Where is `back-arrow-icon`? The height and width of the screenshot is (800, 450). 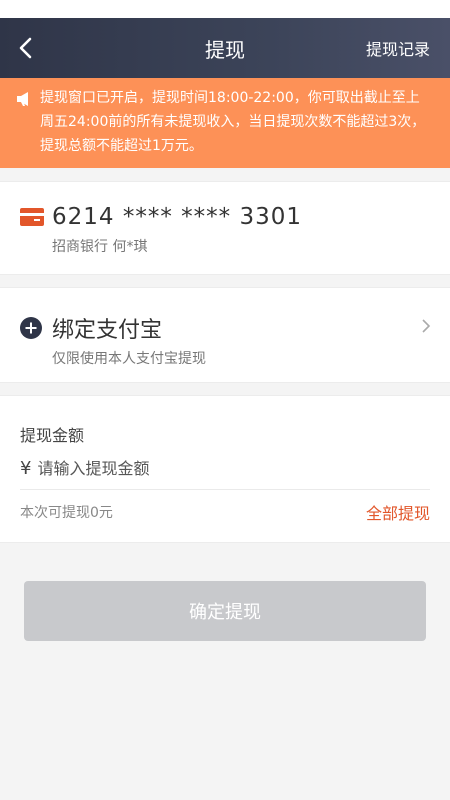
back-arrow-icon is located at coordinates (25, 48).